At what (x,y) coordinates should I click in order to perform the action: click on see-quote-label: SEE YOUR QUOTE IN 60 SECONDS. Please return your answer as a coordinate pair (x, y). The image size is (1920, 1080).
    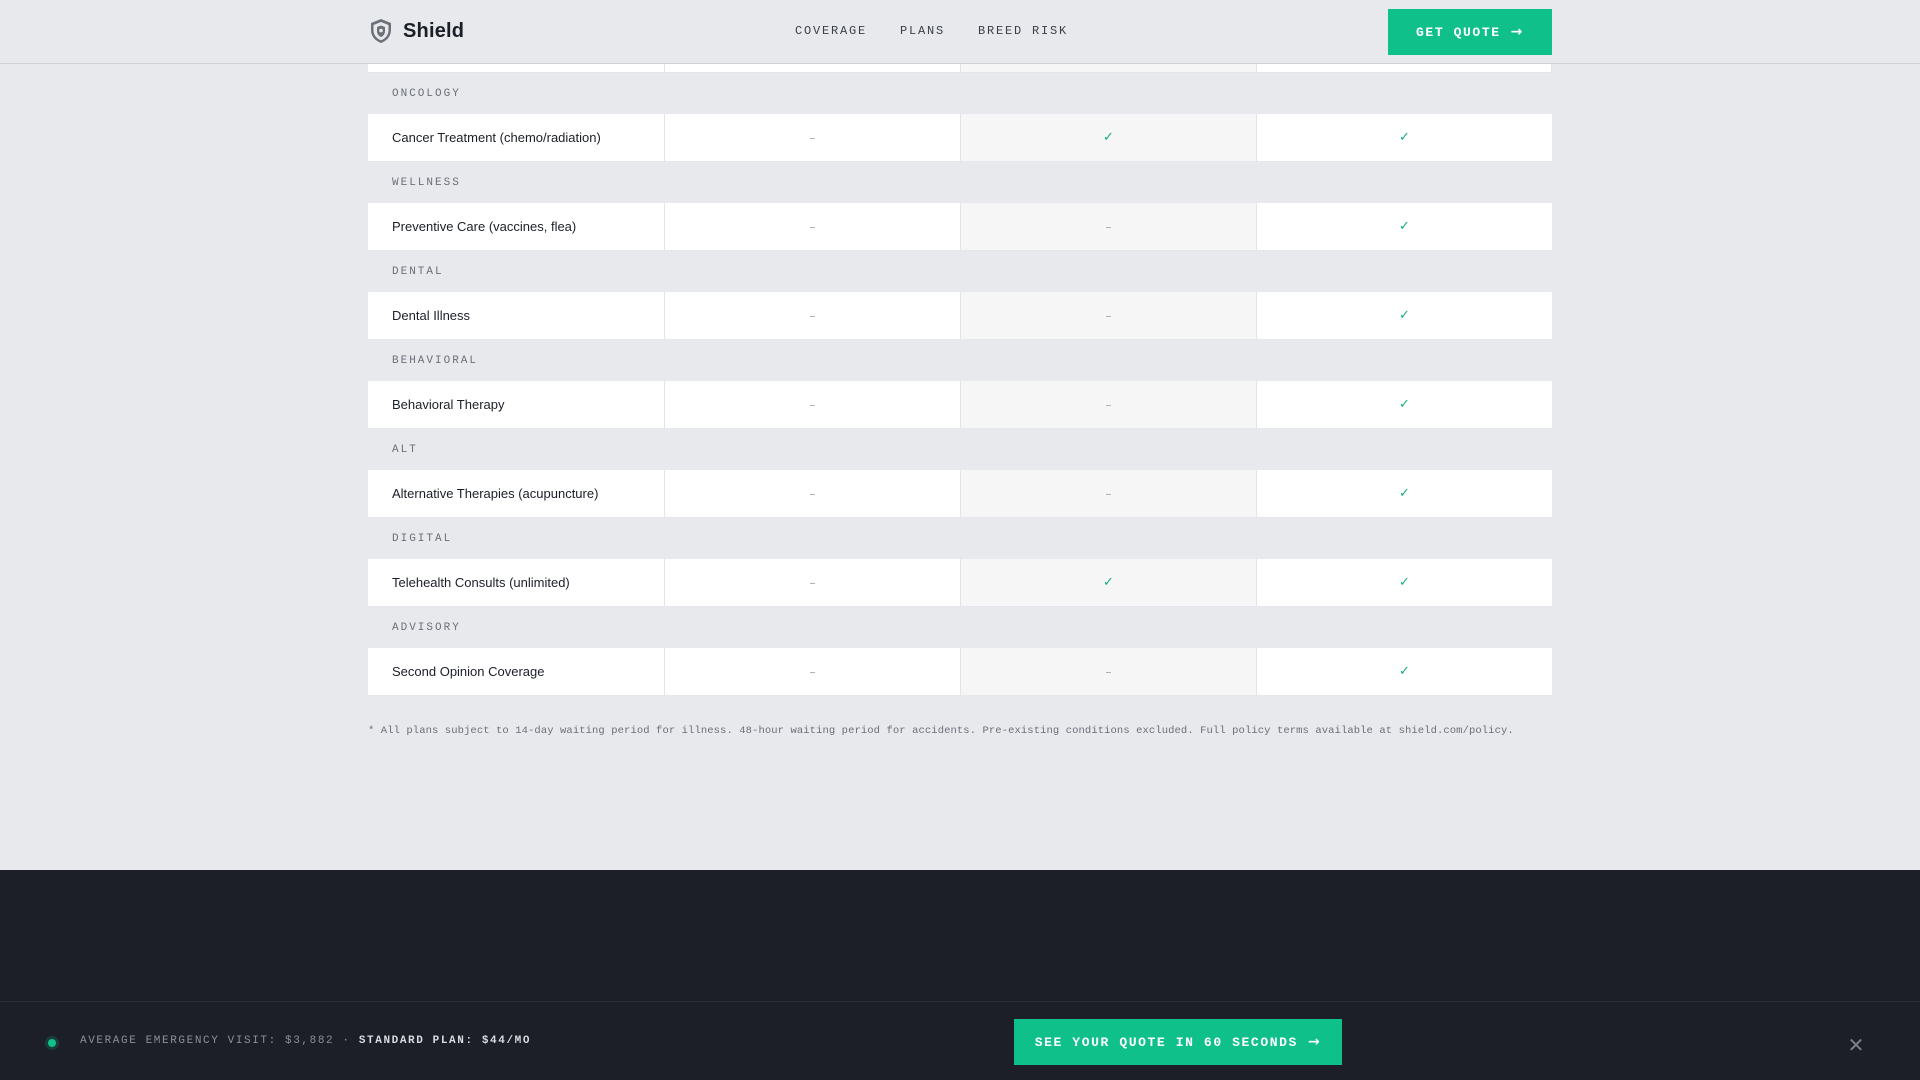
    Looking at the image, I should click on (1166, 1042).